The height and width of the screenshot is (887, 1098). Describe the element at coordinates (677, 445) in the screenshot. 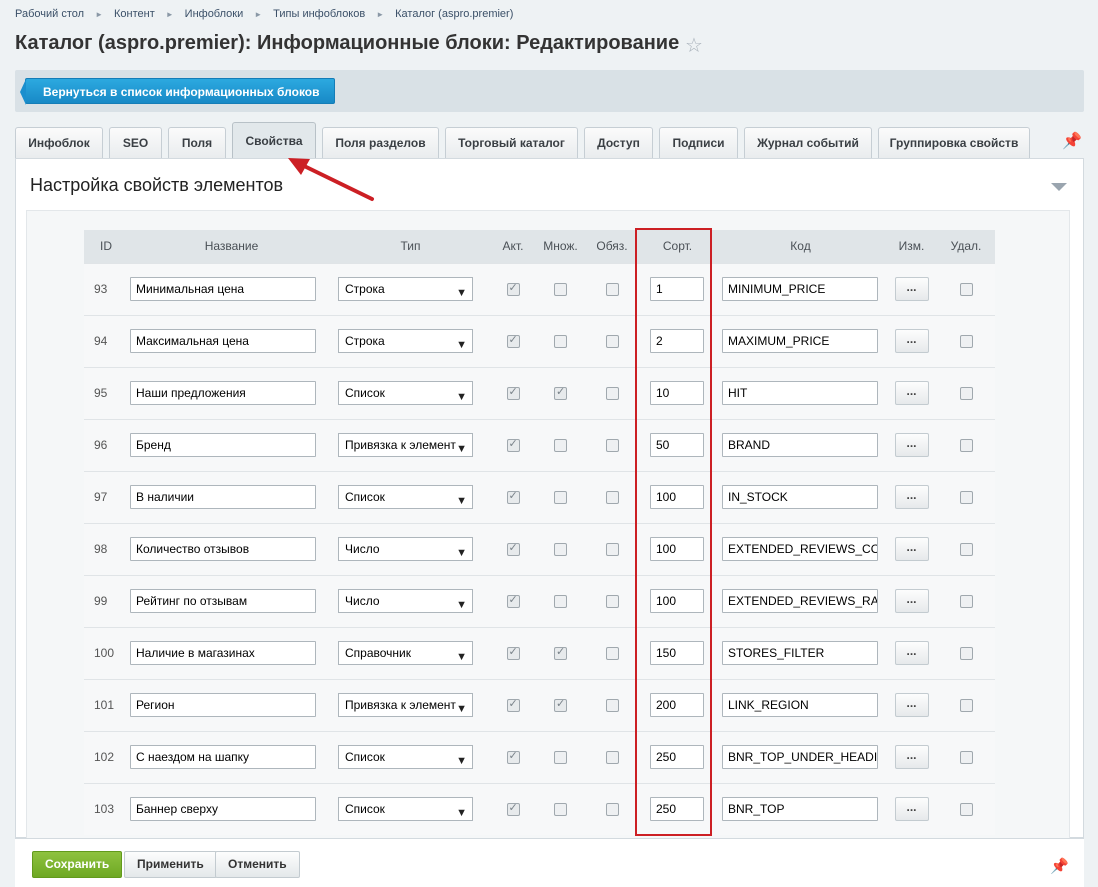

I see `sort-input: 50` at that location.